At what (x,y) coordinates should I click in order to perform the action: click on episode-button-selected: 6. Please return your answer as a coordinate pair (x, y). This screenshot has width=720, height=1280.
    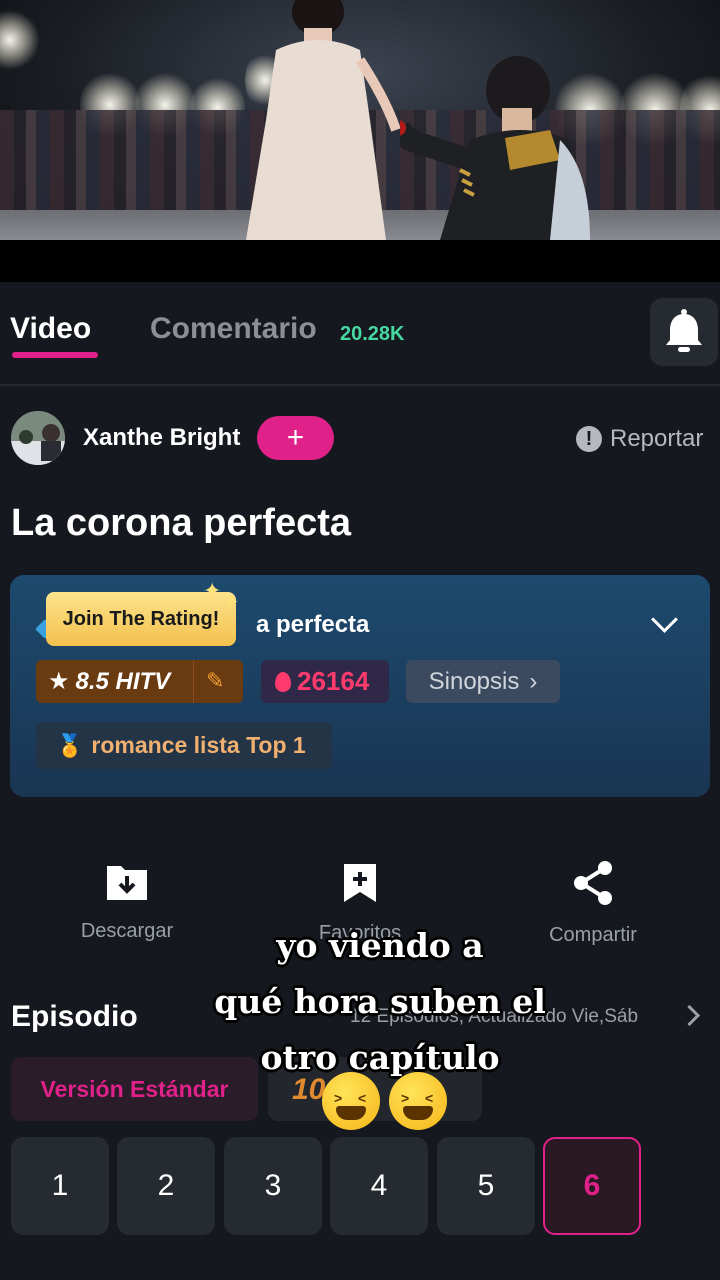
    Looking at the image, I should click on (592, 1186).